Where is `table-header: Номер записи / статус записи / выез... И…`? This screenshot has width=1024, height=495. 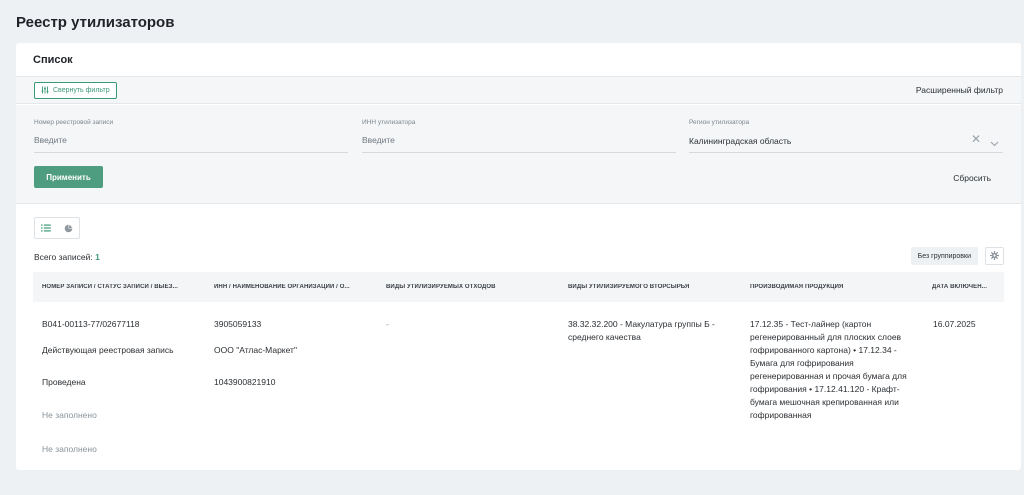
table-header: Номер записи / статус записи / выез... И… is located at coordinates (518, 287).